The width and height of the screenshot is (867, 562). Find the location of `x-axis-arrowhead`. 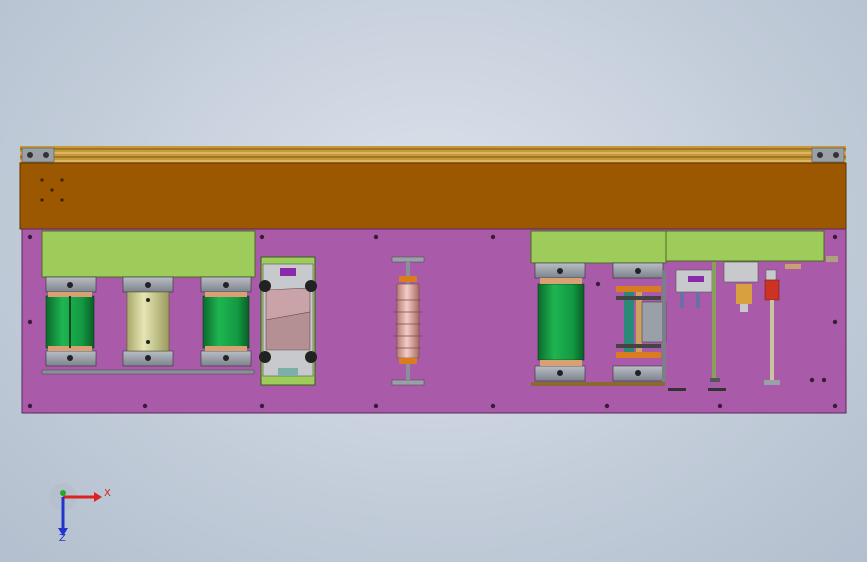

x-axis-arrowhead is located at coordinates (98, 497).